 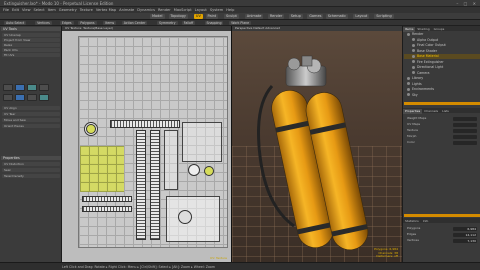 What do you see at coordinates (43, 23) in the screenshot?
I see `toolbar-button: Vertices` at bounding box center [43, 23].